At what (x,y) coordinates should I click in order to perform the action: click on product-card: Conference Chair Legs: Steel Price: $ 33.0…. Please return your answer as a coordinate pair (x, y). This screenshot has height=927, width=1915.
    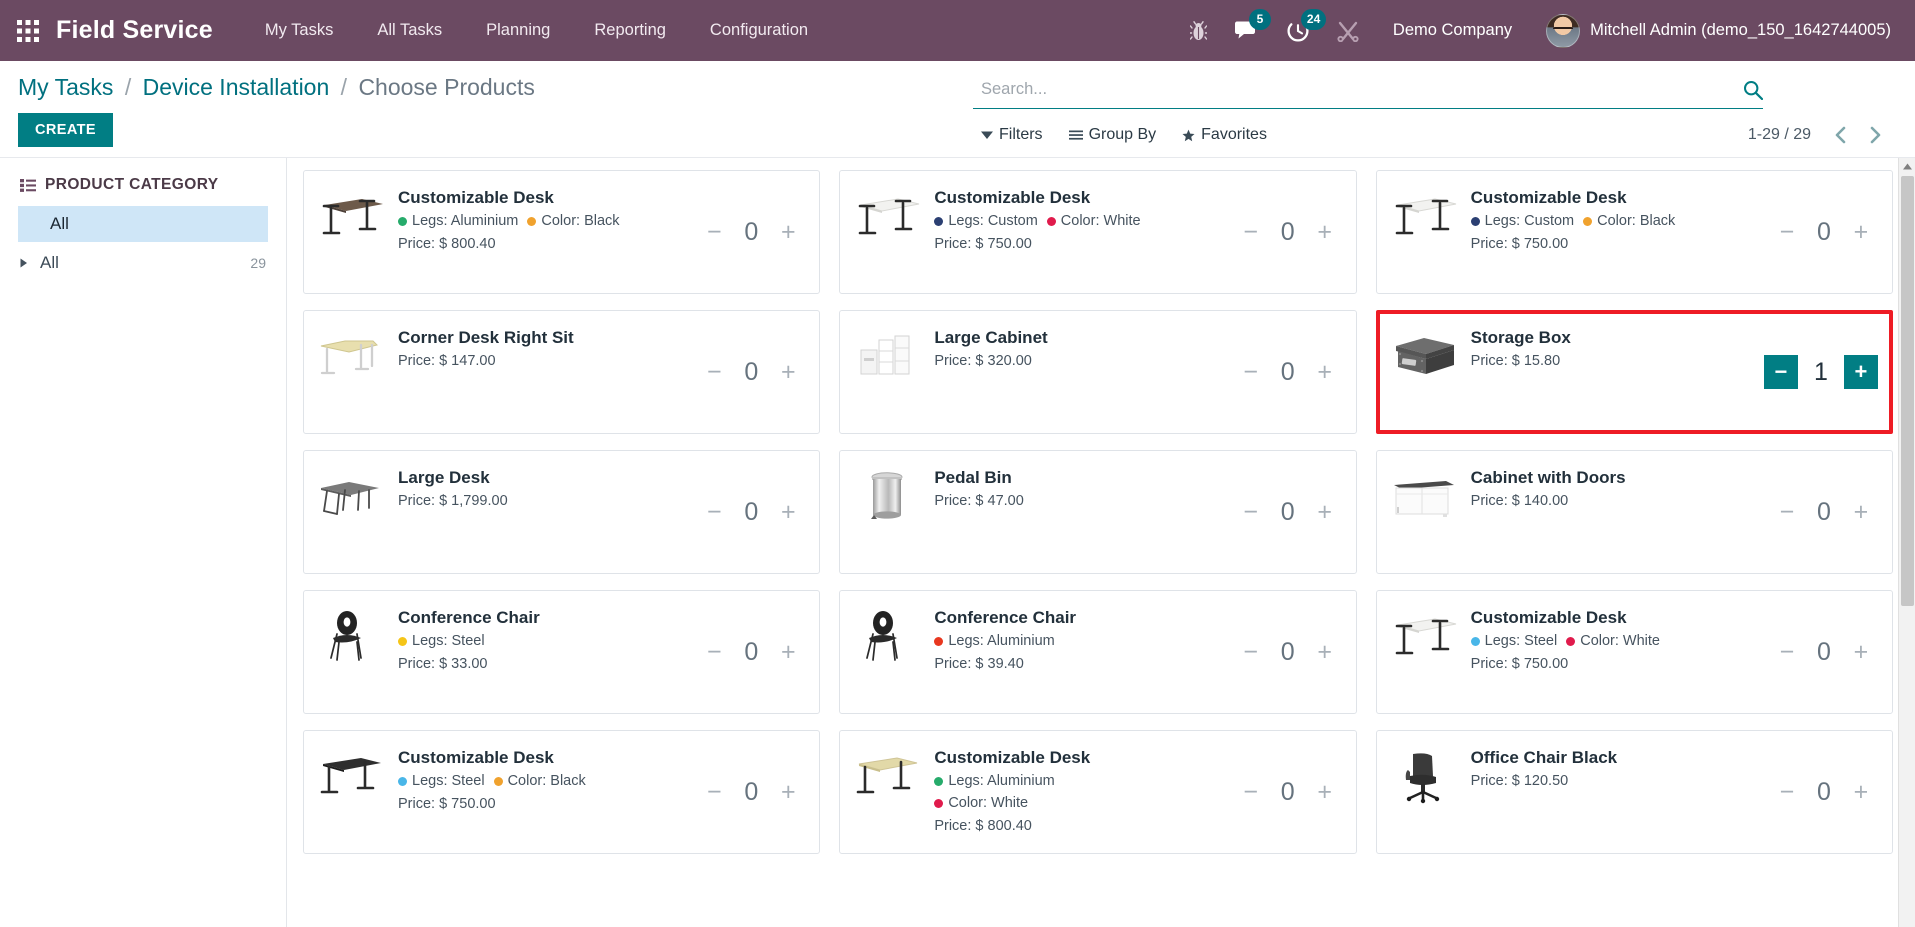
    Looking at the image, I should click on (562, 652).